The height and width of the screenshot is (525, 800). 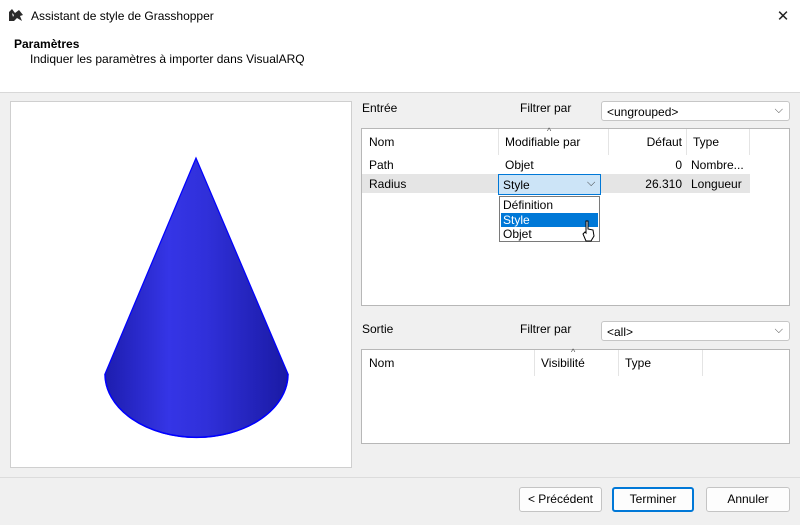 I want to click on row-type: Longueur, so click(x=716, y=184).